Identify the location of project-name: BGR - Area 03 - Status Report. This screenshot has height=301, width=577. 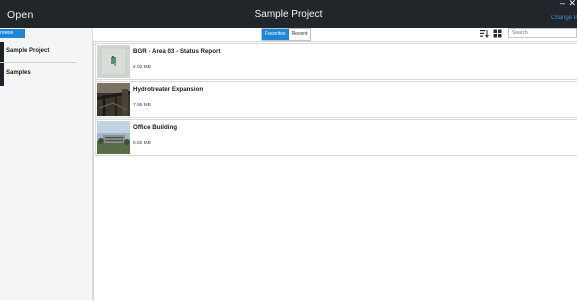
(177, 51).